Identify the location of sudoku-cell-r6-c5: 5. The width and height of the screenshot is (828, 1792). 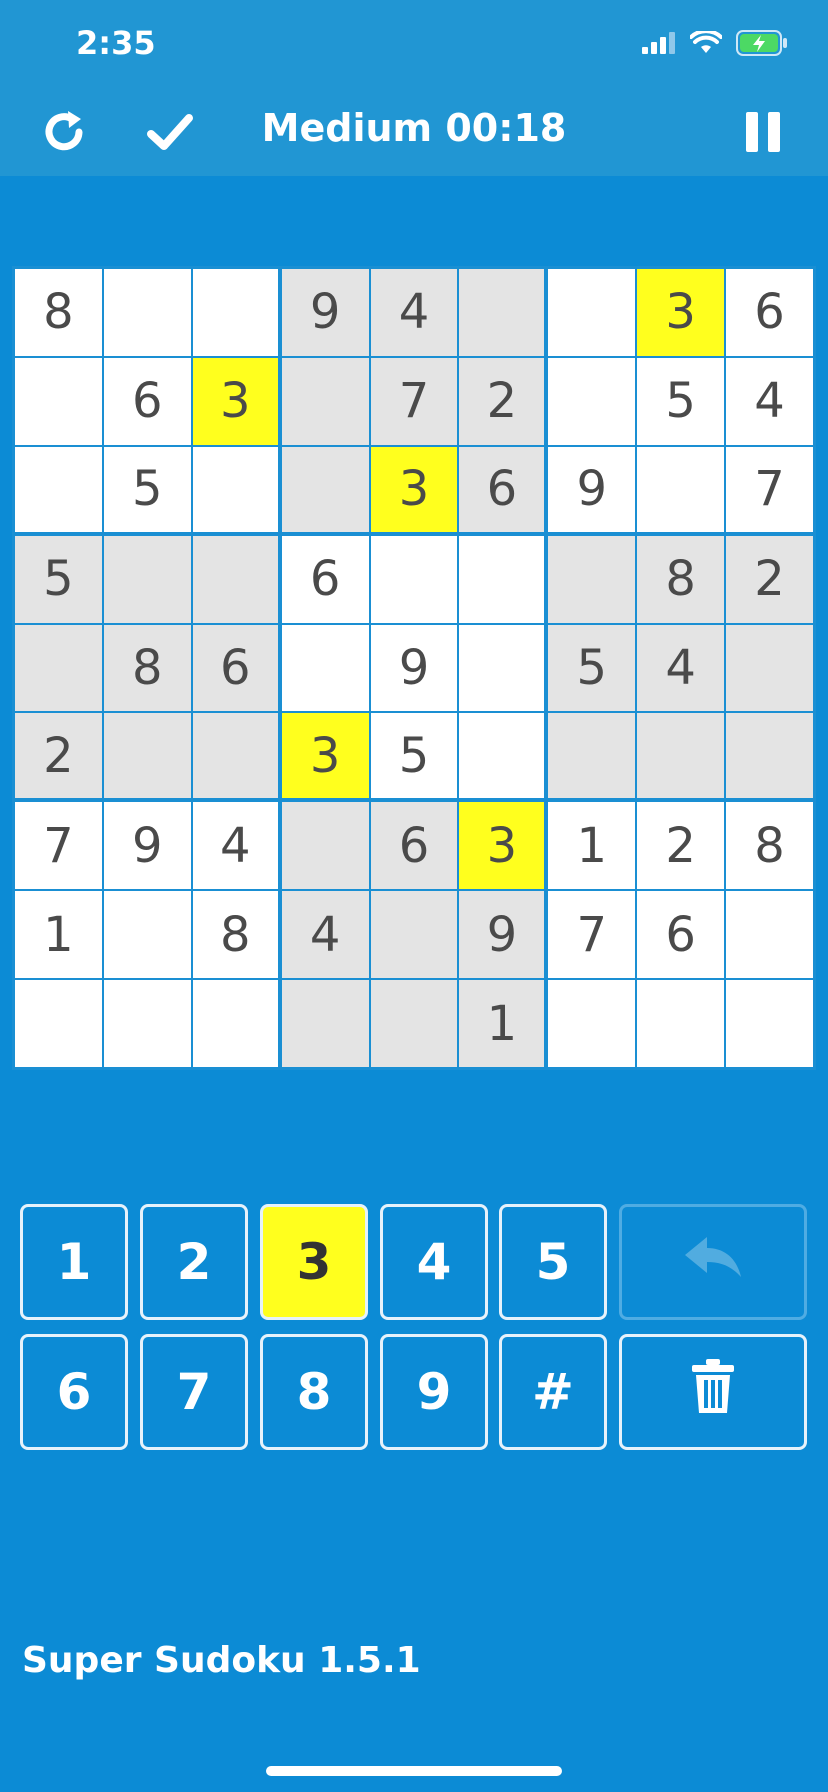
(414, 757).